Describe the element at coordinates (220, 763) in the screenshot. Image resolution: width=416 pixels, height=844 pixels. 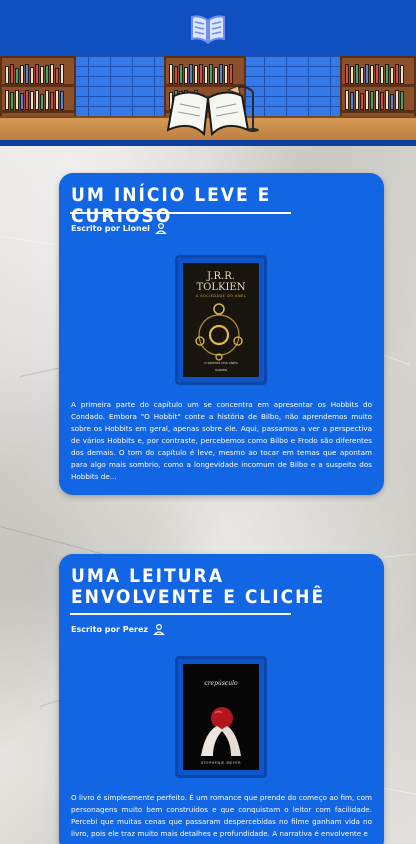
I see `cover-author: STEPHENIE MEYER` at that location.